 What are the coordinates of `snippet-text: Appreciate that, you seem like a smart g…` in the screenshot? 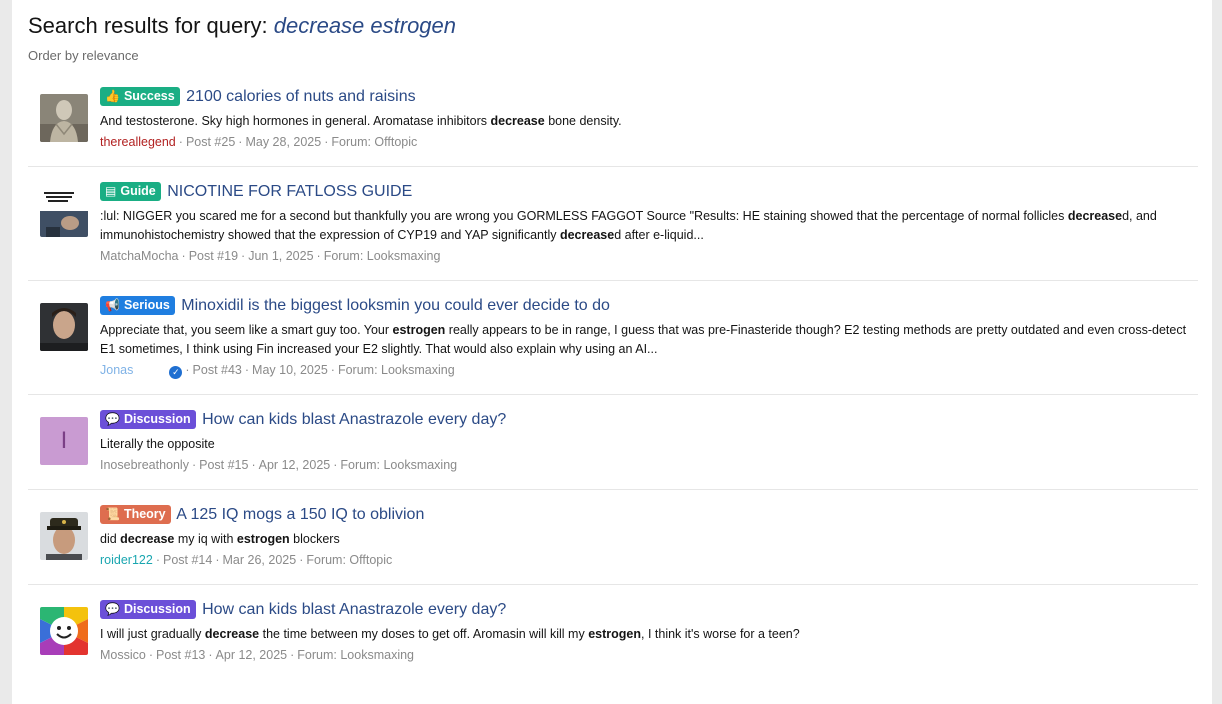 It's located at (246, 330).